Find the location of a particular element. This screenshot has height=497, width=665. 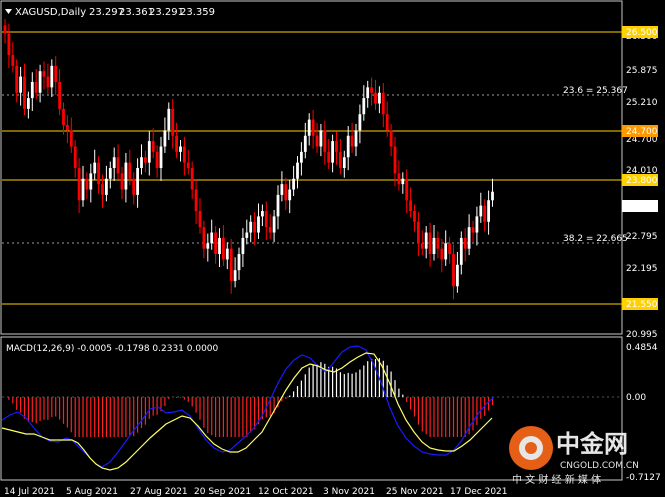

price-tick-label: 25.875 is located at coordinates (642, 71).